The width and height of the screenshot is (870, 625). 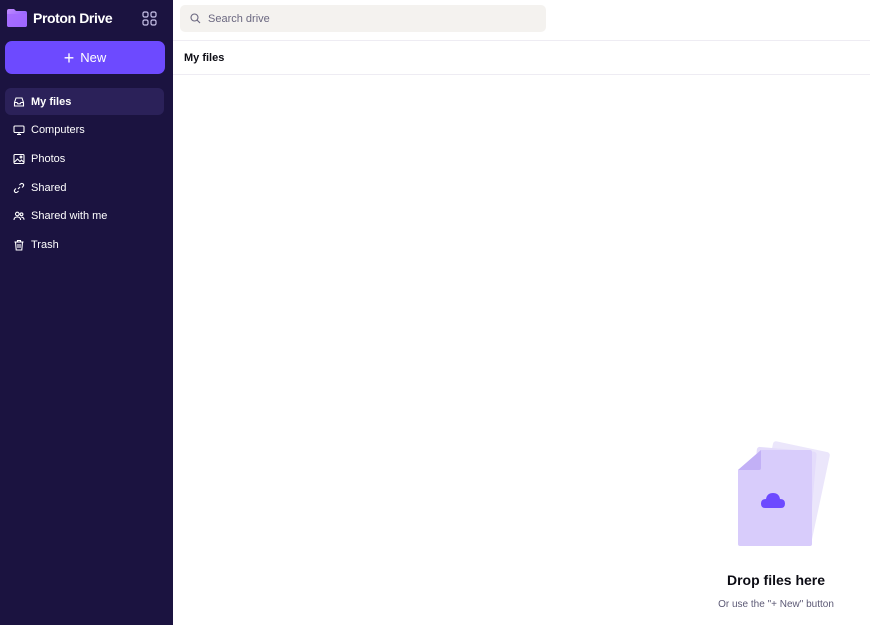 I want to click on sidebar-item-trash: Trash, so click(x=84, y=244).